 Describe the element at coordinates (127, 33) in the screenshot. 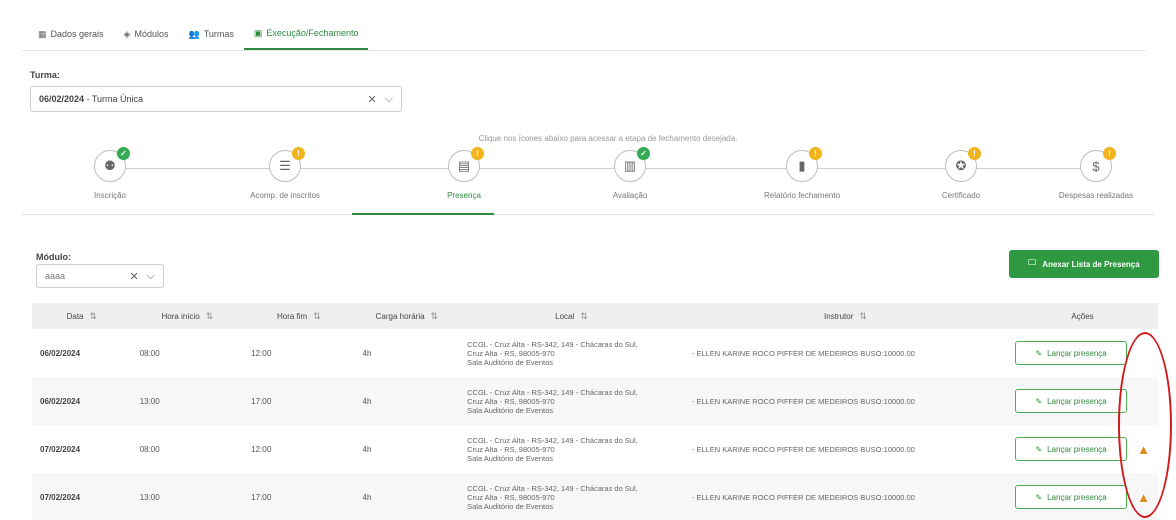

I see `modules-icon: ◈` at that location.